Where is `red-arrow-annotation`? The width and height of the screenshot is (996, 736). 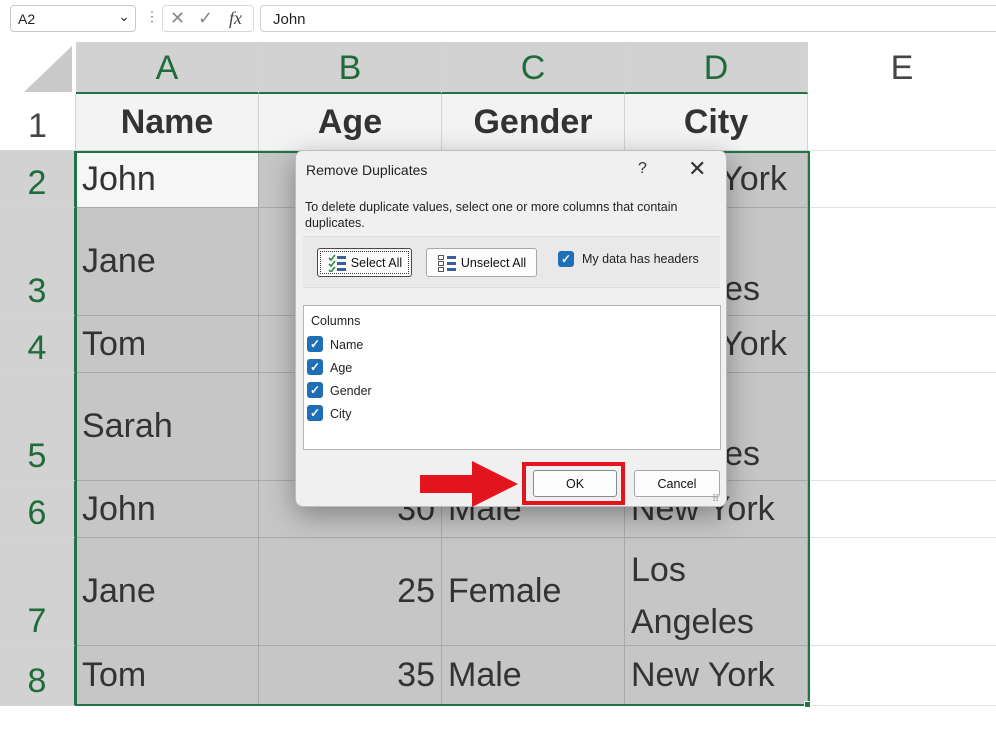 red-arrow-annotation is located at coordinates (469, 484).